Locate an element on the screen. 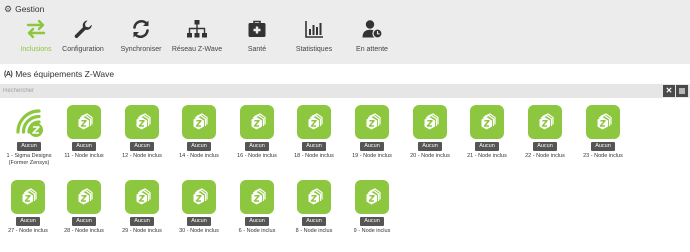 Image resolution: width=690 pixels, height=252 pixels. device-card: Aucun 18 - Node inclus is located at coordinates (314, 132).